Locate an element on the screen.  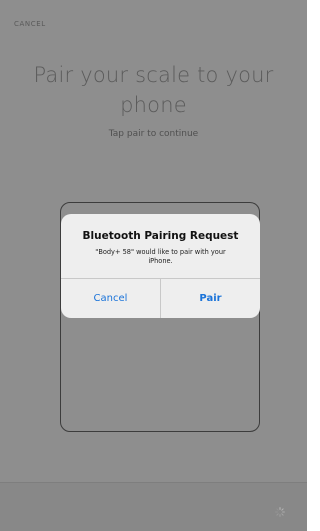
loading-spinner-icon is located at coordinates (280, 512).